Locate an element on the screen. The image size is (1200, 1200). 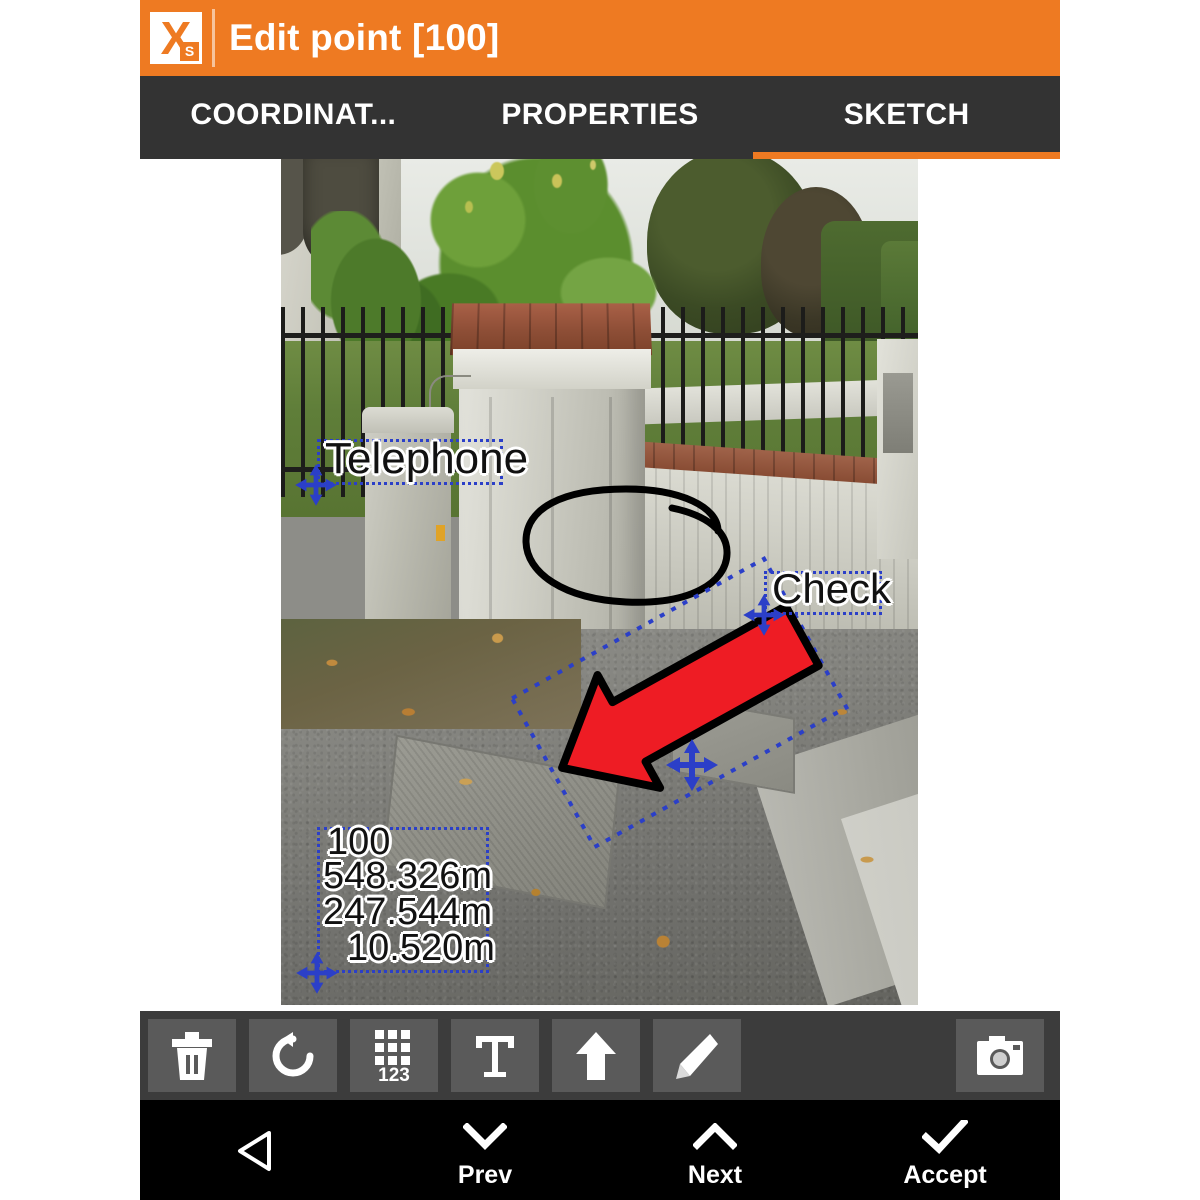
back-triangle-icon is located at coordinates (254, 1151).